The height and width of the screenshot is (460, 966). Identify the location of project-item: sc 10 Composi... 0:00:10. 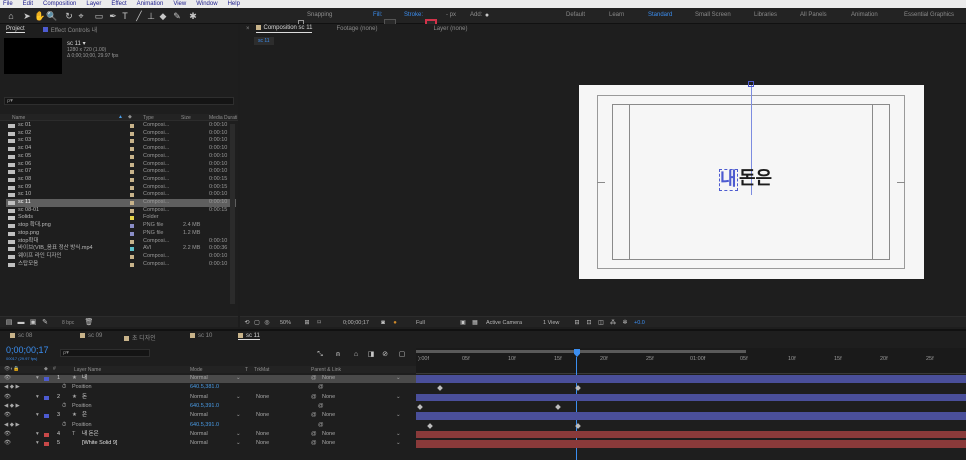
(121, 195).